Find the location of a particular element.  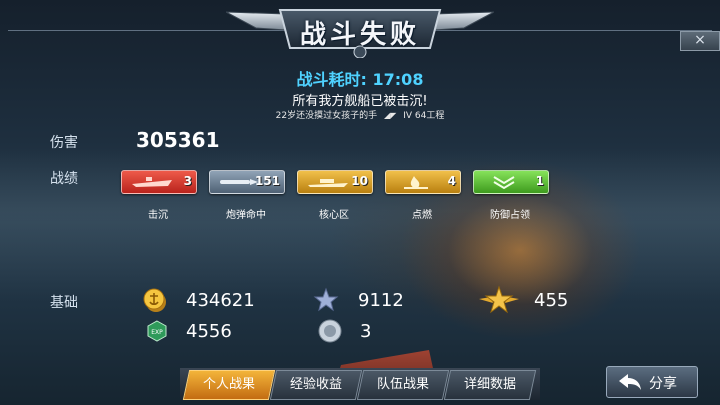

medal-sunk: 3 is located at coordinates (159, 182).